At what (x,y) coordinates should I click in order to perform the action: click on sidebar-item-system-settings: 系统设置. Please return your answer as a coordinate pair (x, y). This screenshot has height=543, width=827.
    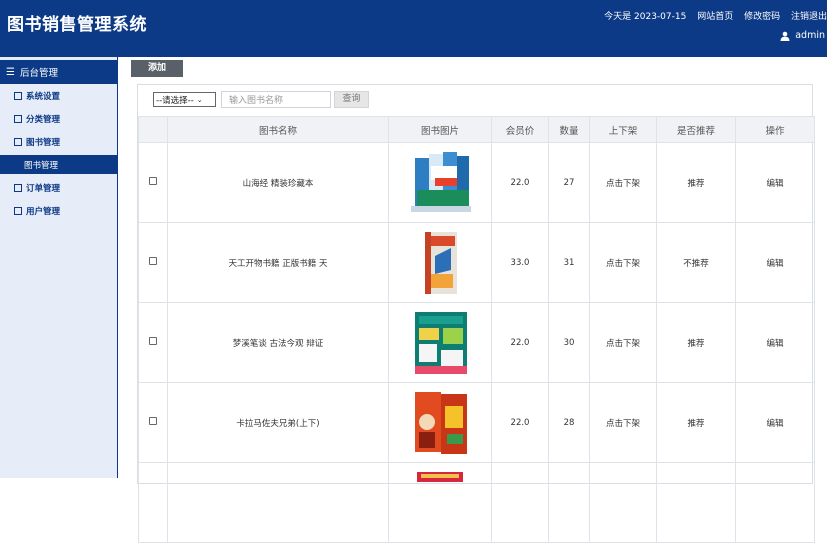
    Looking at the image, I should click on (58, 95).